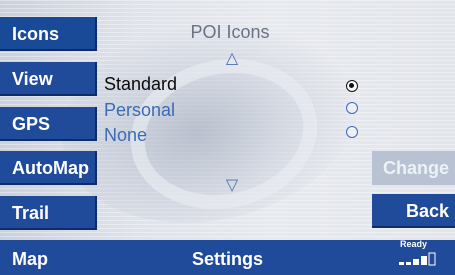 This screenshot has width=455, height=275. What do you see at coordinates (48, 168) in the screenshot?
I see `sidebar-item-automap: AutoMap` at bounding box center [48, 168].